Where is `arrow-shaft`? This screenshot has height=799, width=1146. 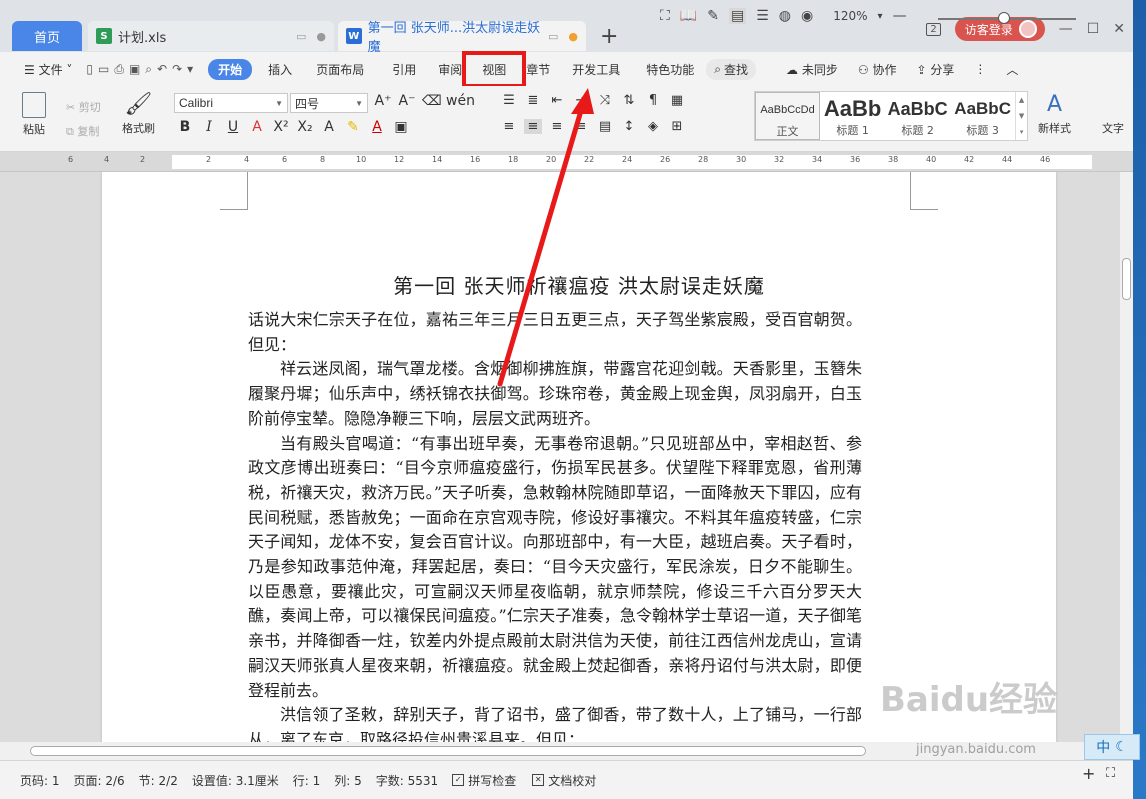
arrow-shaft is located at coordinates (541, 244).